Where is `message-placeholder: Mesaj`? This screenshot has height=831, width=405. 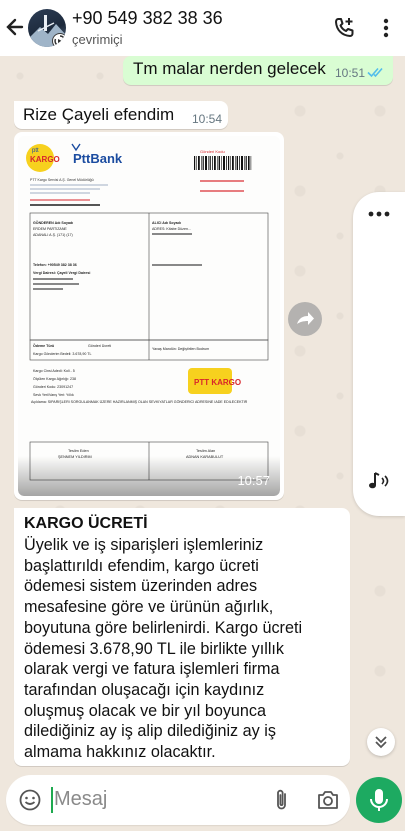 message-placeholder: Mesaj is located at coordinates (81, 799).